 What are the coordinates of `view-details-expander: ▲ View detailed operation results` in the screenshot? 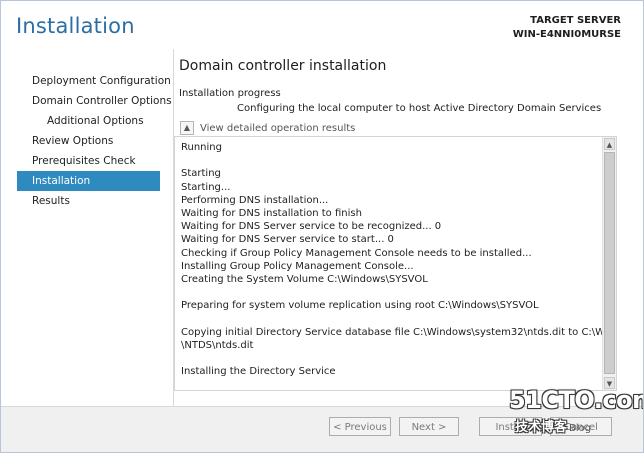 It's located at (267, 128).